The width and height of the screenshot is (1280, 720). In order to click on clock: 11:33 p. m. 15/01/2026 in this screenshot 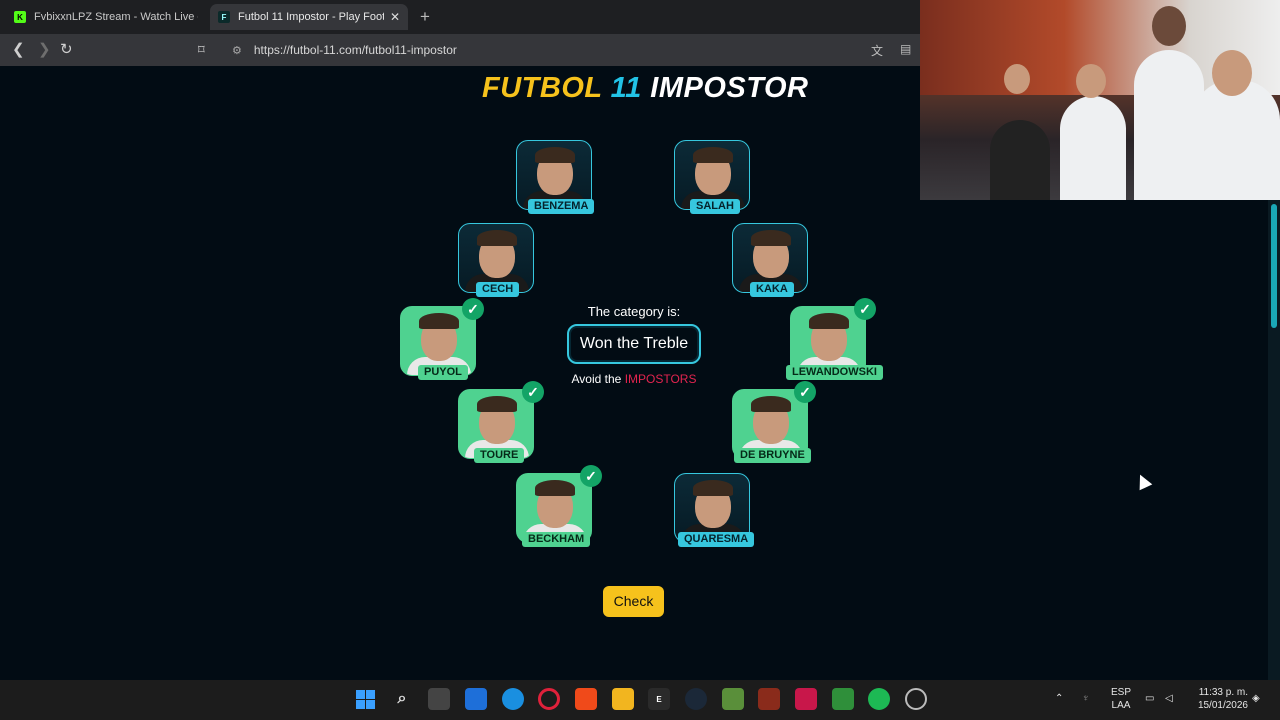, I will do `click(1218, 699)`.